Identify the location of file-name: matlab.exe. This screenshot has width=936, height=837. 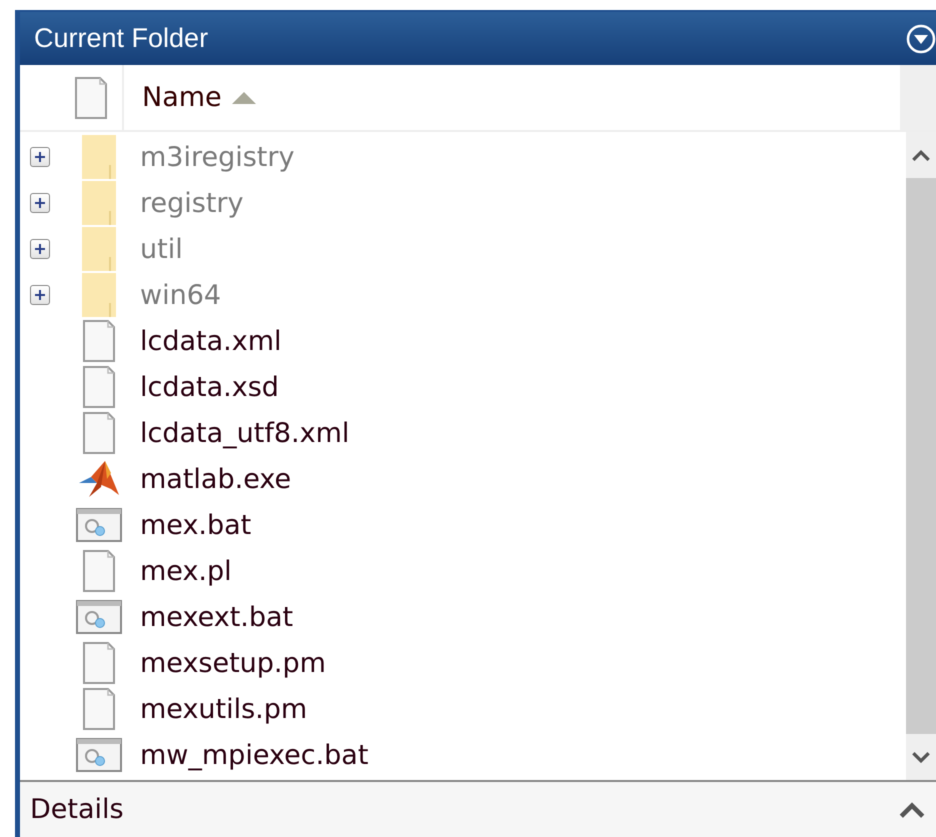
(216, 479).